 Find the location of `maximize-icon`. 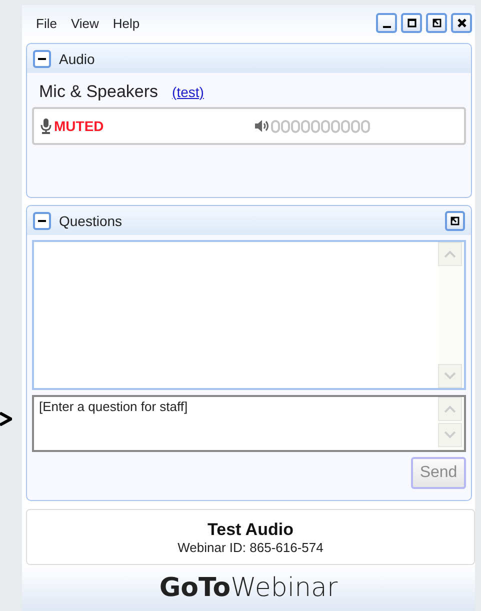

maximize-icon is located at coordinates (411, 23).